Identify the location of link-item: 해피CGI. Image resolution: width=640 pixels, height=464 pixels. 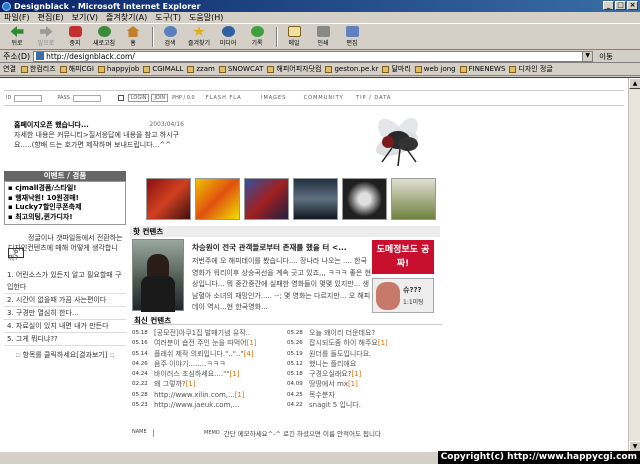
(76, 69).